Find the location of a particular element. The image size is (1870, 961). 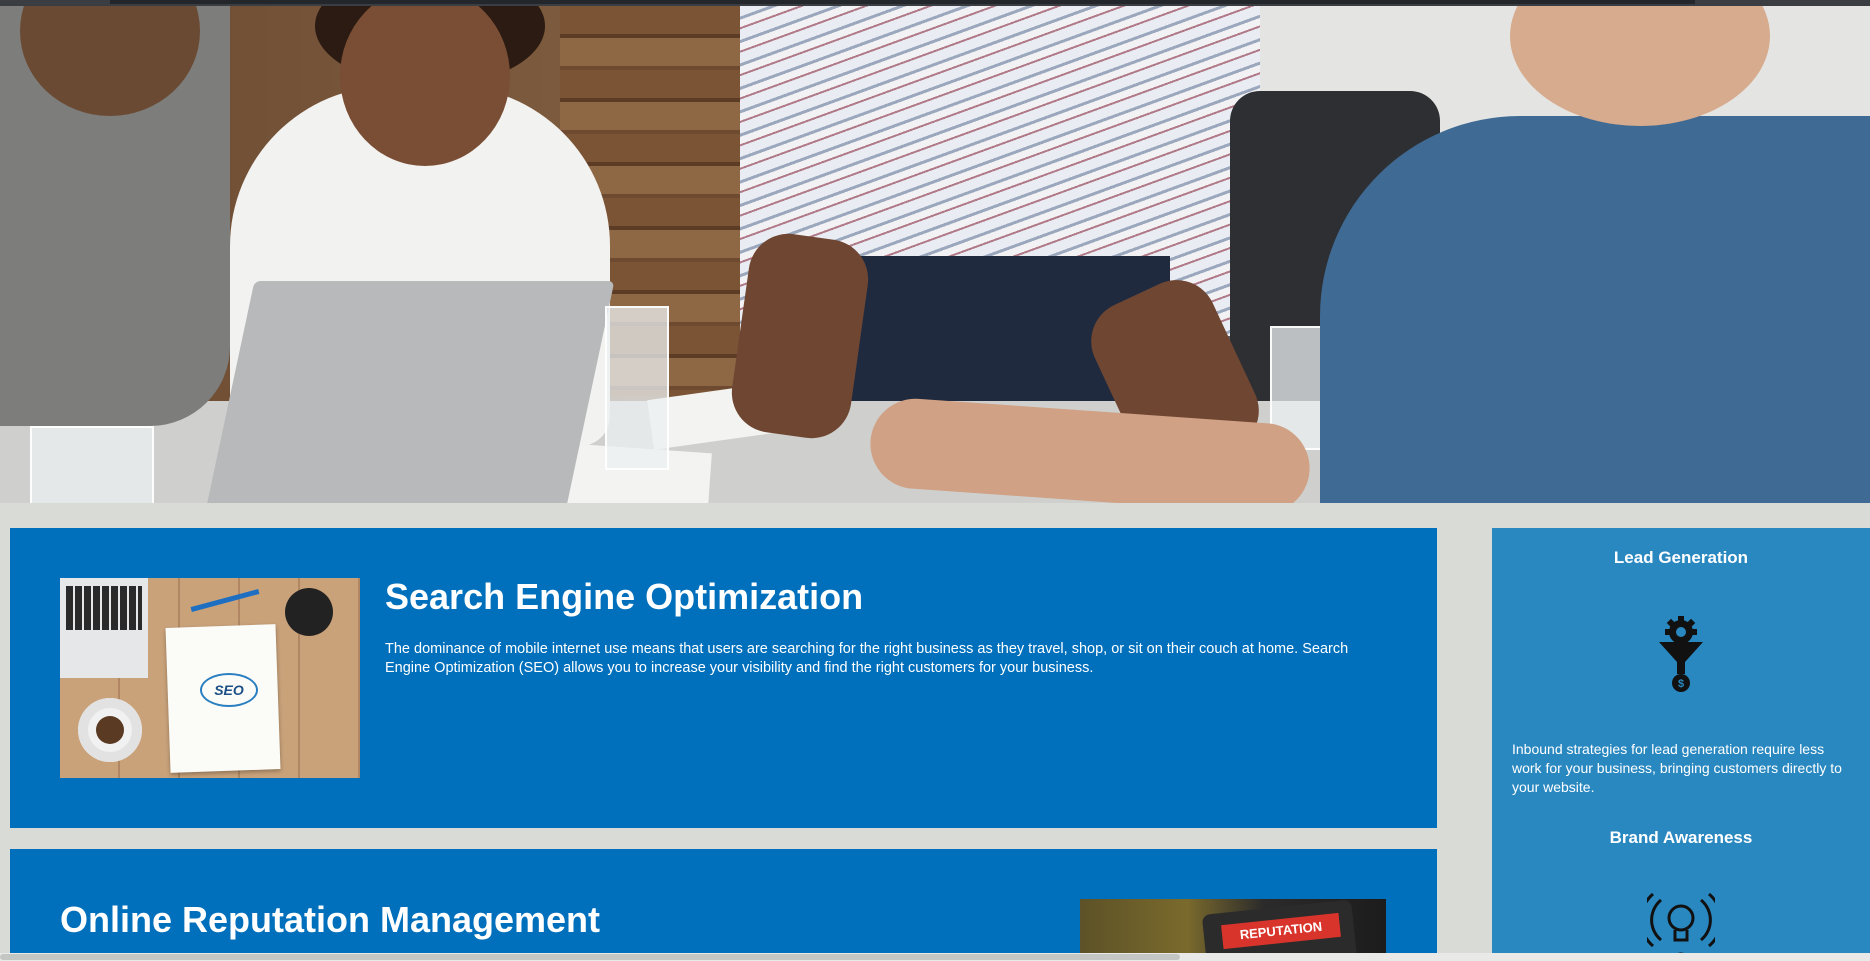

thumbnail-seo-label: SEO is located at coordinates (229, 690).